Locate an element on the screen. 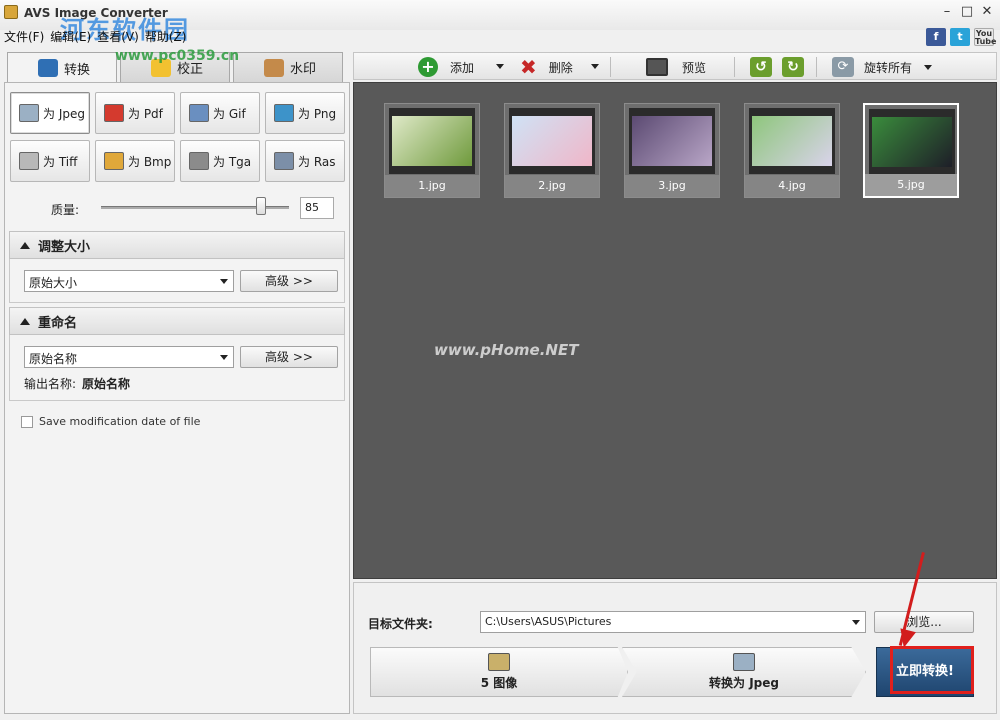  rotate-left-icon: ↺ is located at coordinates (761, 67).